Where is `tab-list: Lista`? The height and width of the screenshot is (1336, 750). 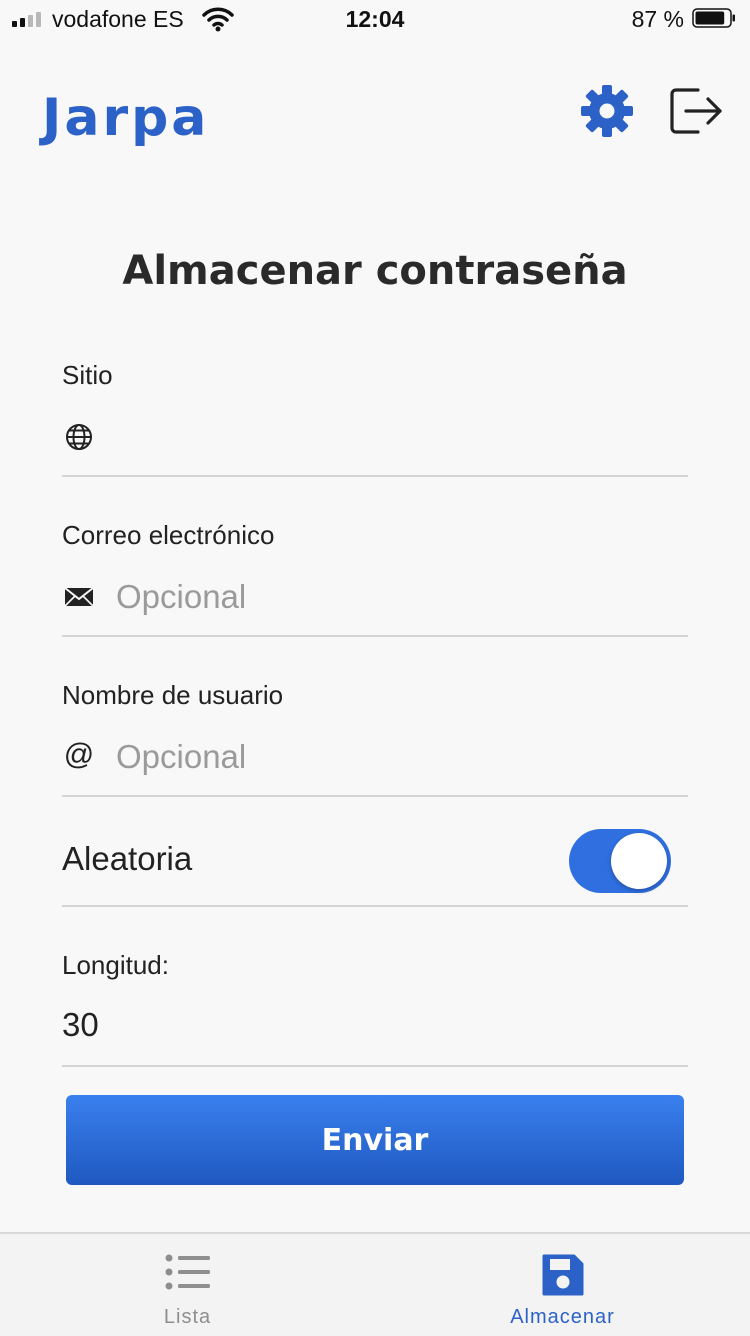
tab-list: Lista is located at coordinates (187, 1285).